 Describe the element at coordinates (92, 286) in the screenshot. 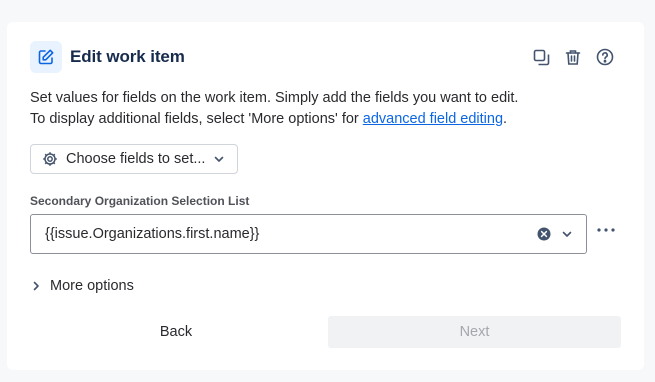

I see `more-options-label: More options` at that location.